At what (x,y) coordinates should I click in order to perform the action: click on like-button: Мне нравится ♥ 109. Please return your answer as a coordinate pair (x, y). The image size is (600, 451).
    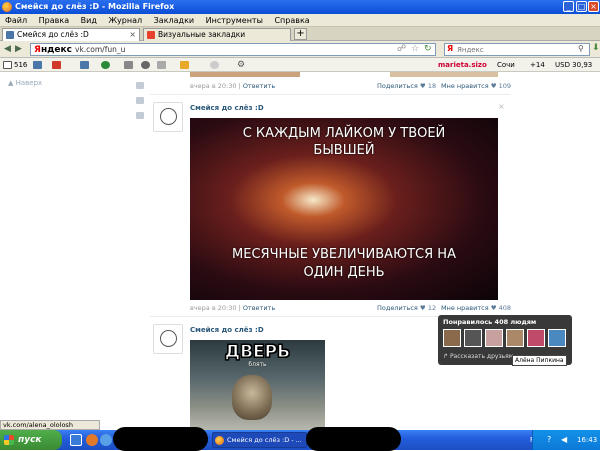
    Looking at the image, I should click on (476, 86).